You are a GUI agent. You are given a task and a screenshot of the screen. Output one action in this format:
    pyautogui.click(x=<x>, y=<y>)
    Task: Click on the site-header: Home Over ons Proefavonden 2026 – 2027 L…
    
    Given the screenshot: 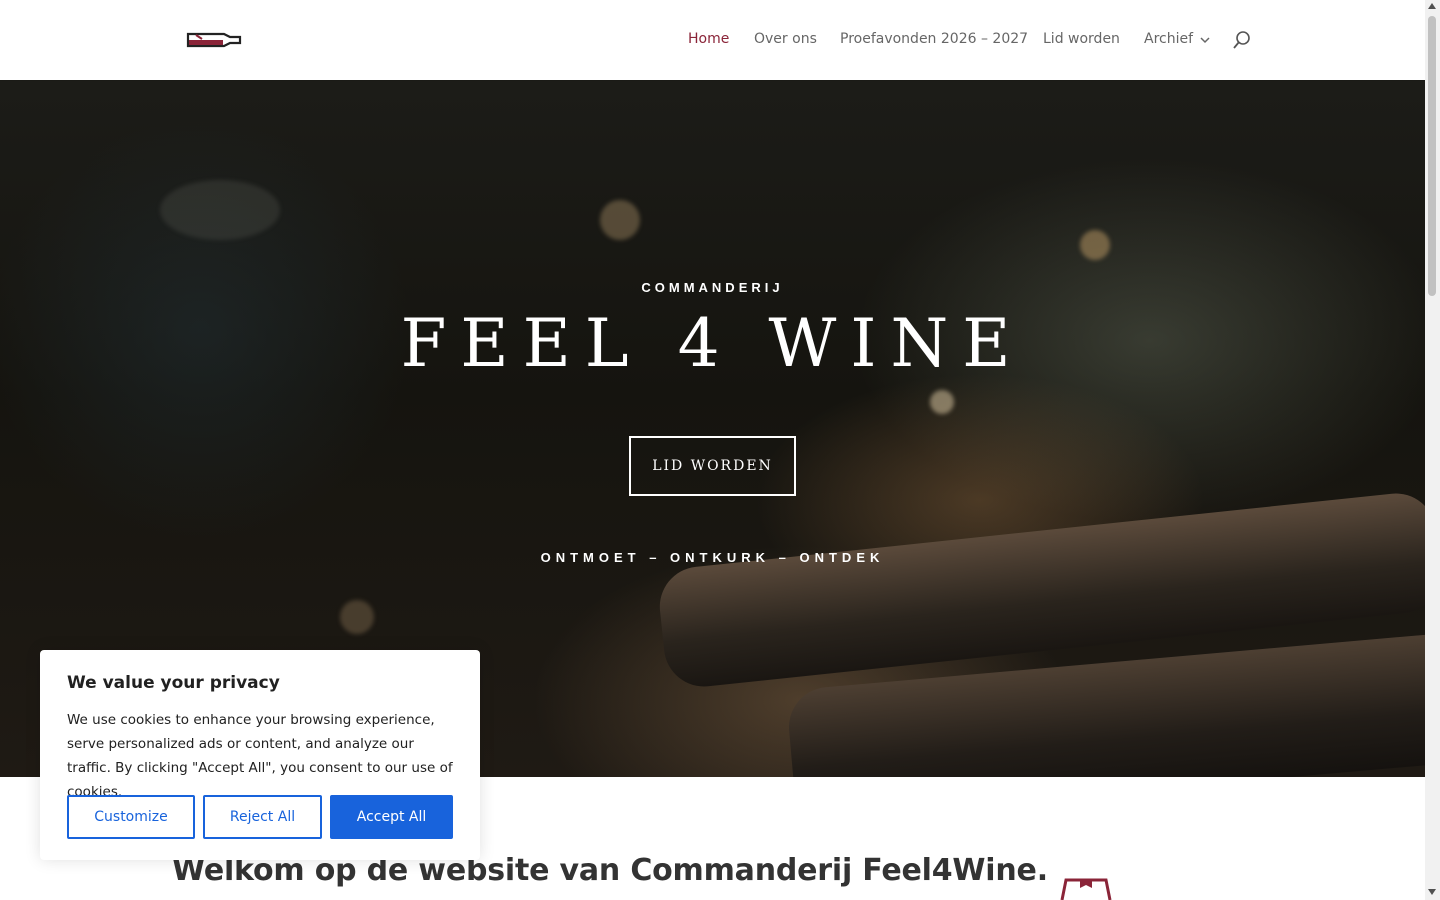 What is the action you would take?
    pyautogui.click(x=712, y=40)
    